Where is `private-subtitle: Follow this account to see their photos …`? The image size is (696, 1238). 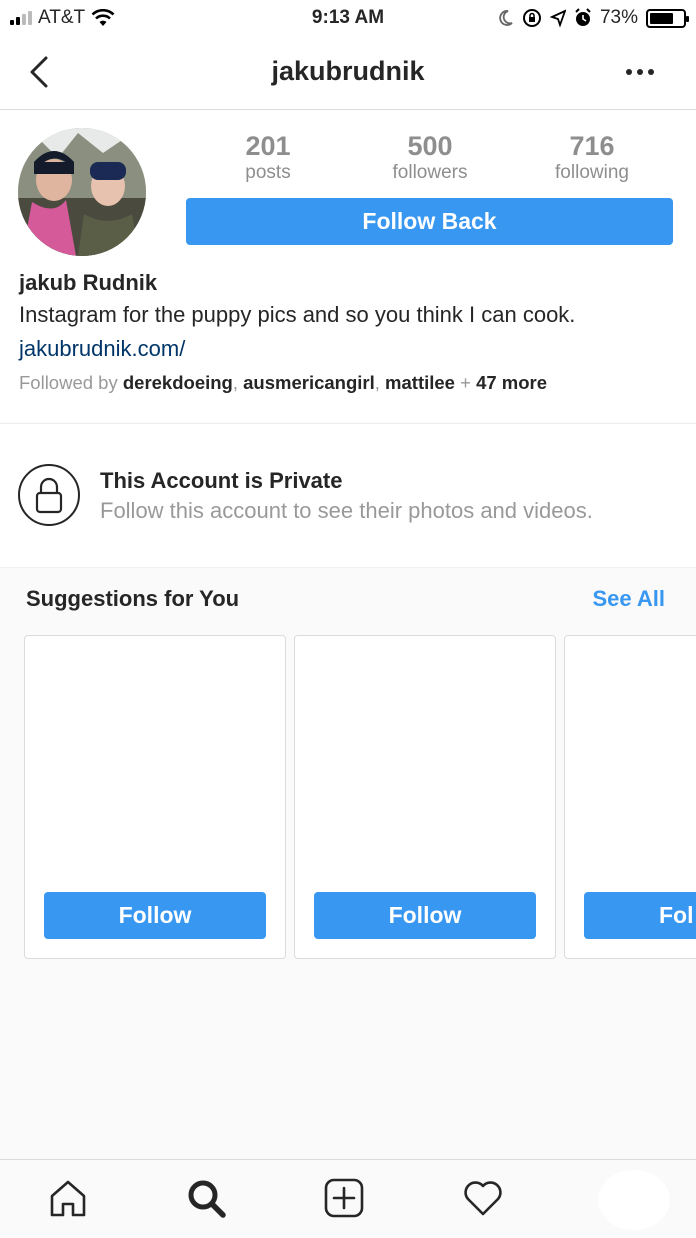
private-subtitle: Follow this account to see their photos … is located at coordinates (346, 510).